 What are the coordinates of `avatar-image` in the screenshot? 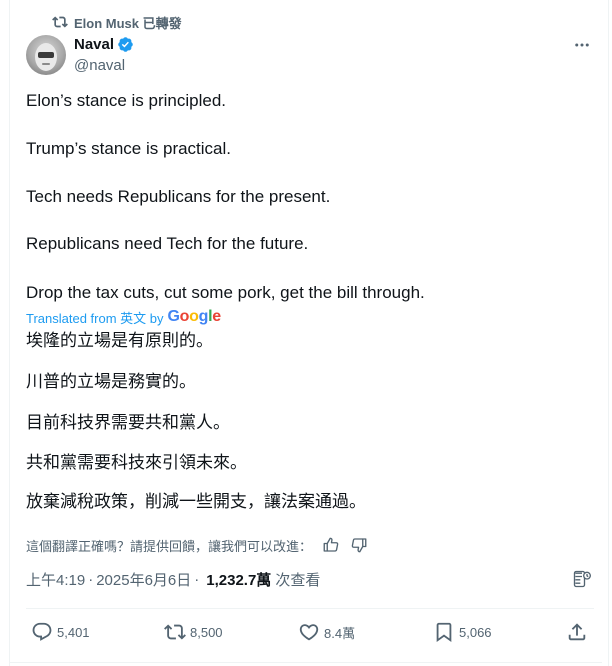 It's located at (46, 57).